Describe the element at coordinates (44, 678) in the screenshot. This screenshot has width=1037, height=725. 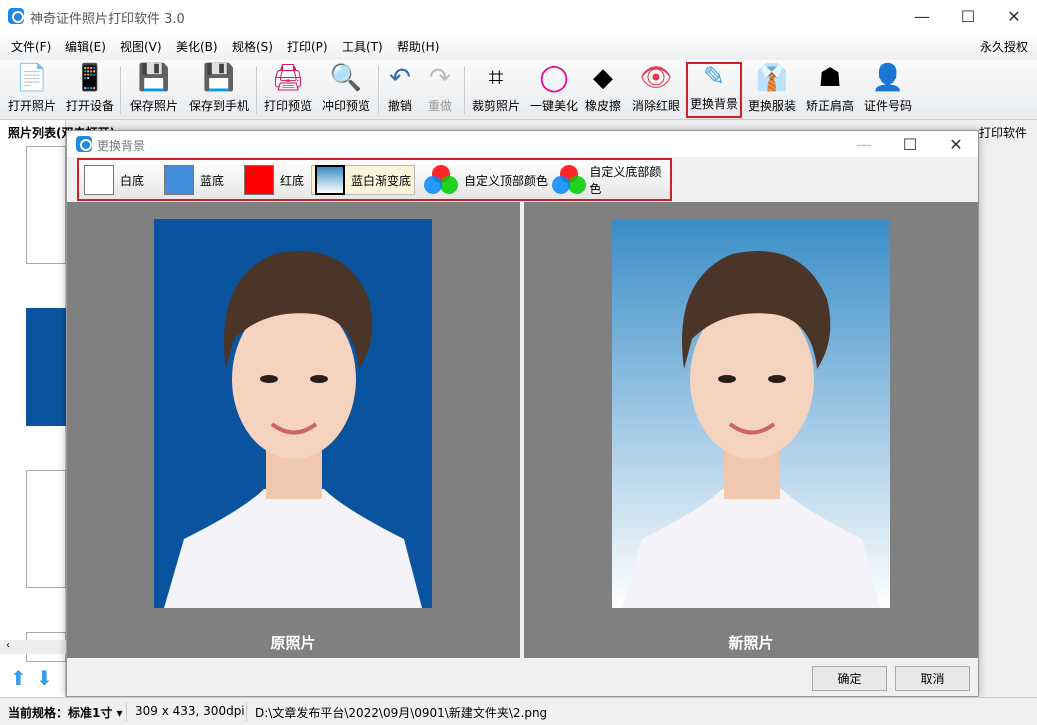
I see `move-down-icon: ⬇` at that location.